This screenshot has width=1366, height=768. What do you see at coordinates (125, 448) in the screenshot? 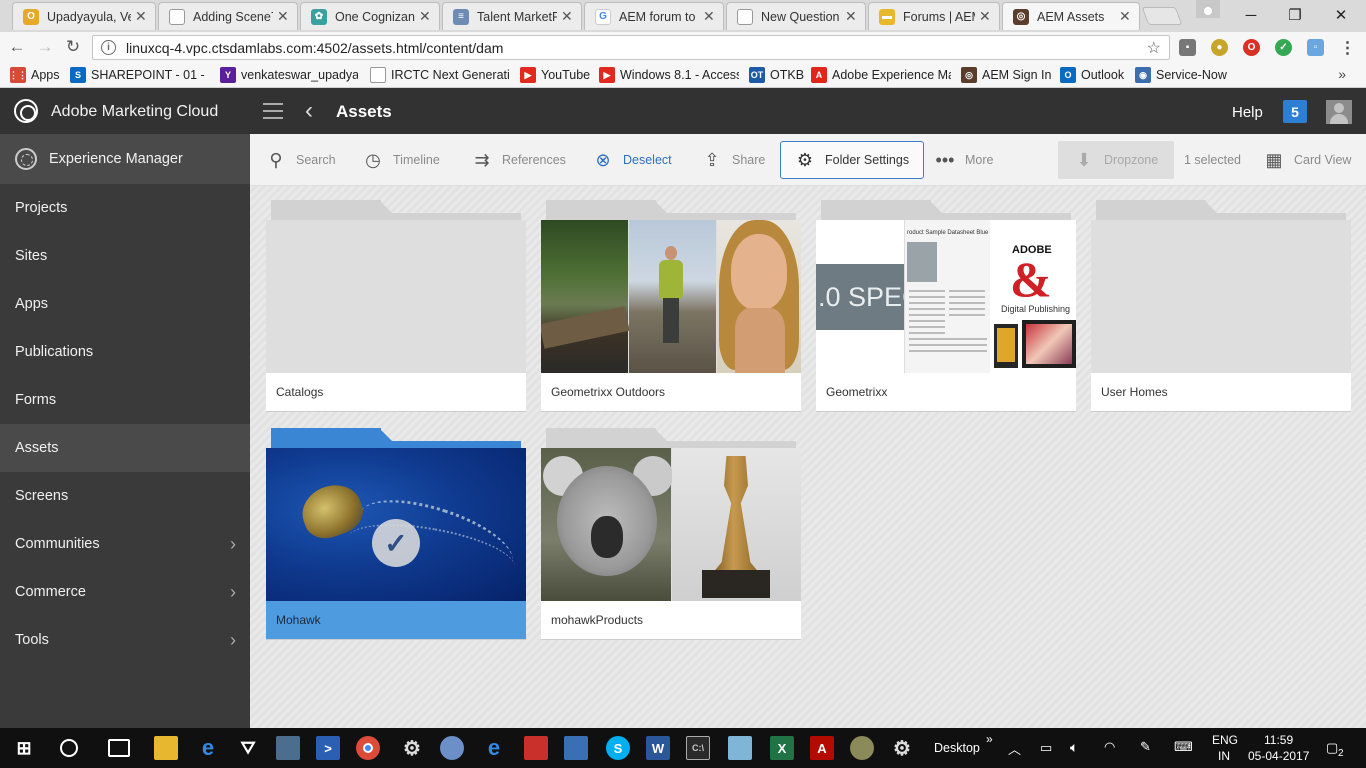
I see `rail-item-assets: Assets` at bounding box center [125, 448].